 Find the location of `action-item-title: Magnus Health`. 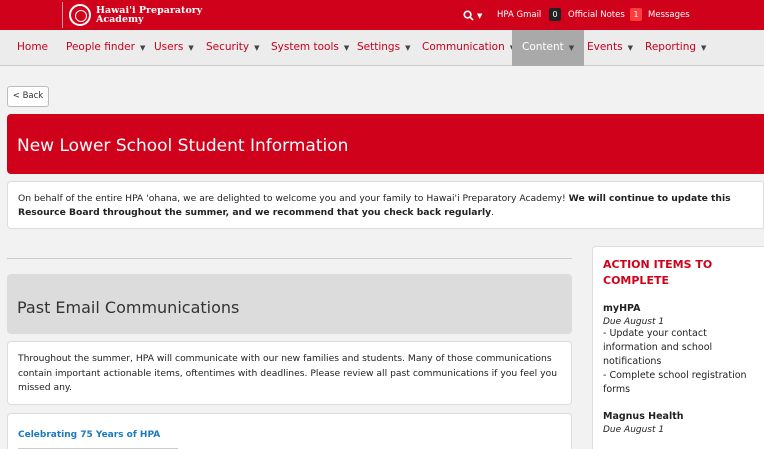

action-item-title: Magnus Health is located at coordinates (643, 416).